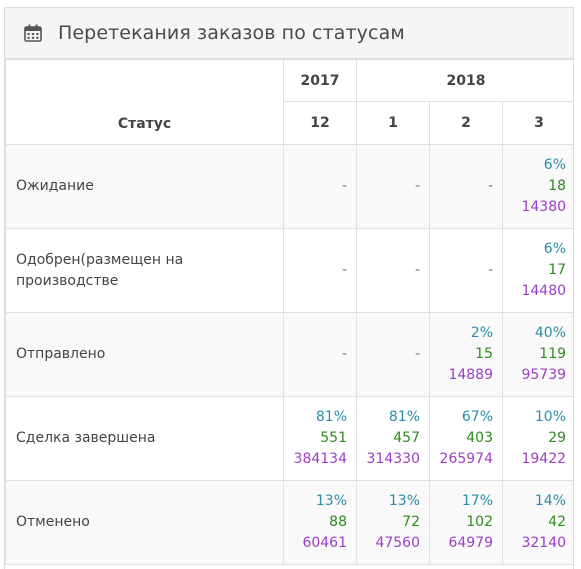  Describe the element at coordinates (324, 543) in the screenshot. I see `sum-value: 60461` at that location.